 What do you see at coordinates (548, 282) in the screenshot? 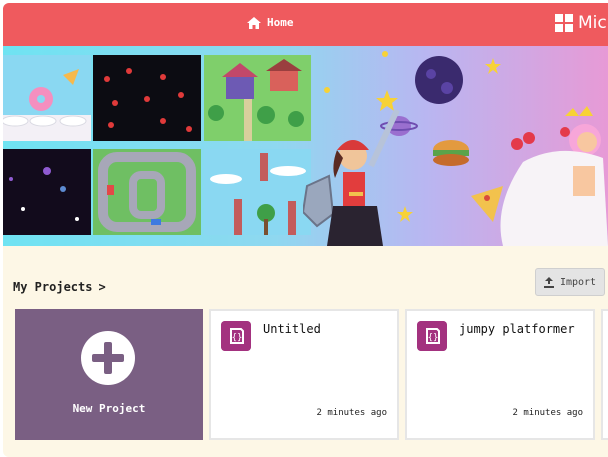
I see `upload-icon` at bounding box center [548, 282].